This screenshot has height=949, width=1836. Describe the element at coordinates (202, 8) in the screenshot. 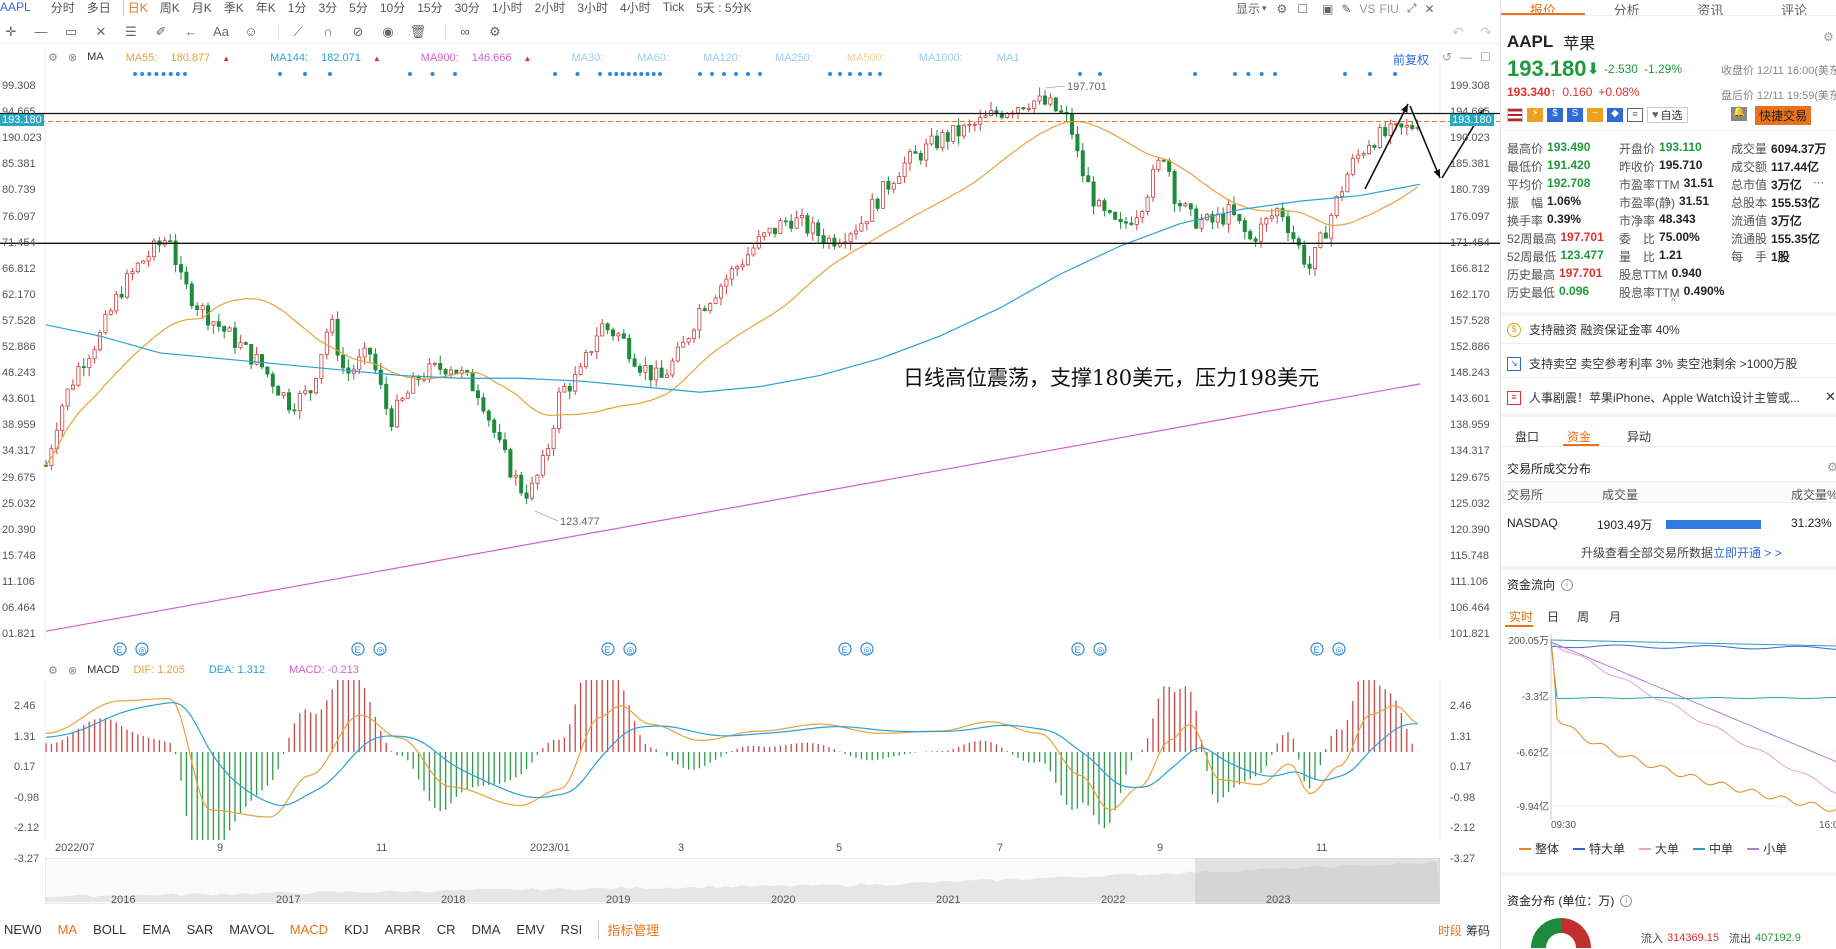

I see `period-tab-5: 月K` at that location.